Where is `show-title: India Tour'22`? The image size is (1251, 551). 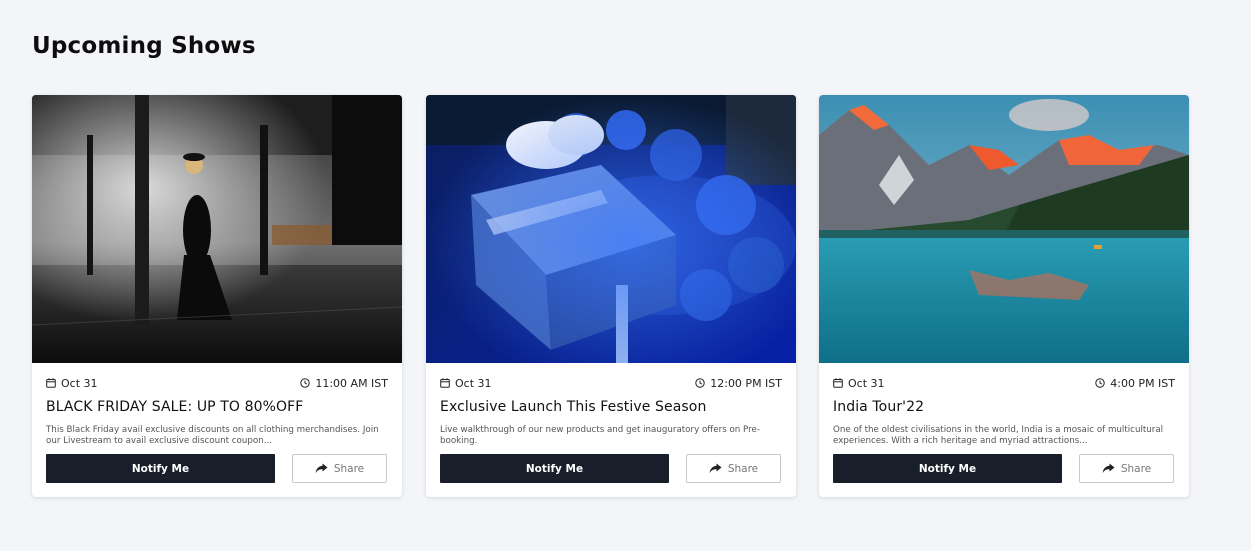 show-title: India Tour'22 is located at coordinates (879, 407).